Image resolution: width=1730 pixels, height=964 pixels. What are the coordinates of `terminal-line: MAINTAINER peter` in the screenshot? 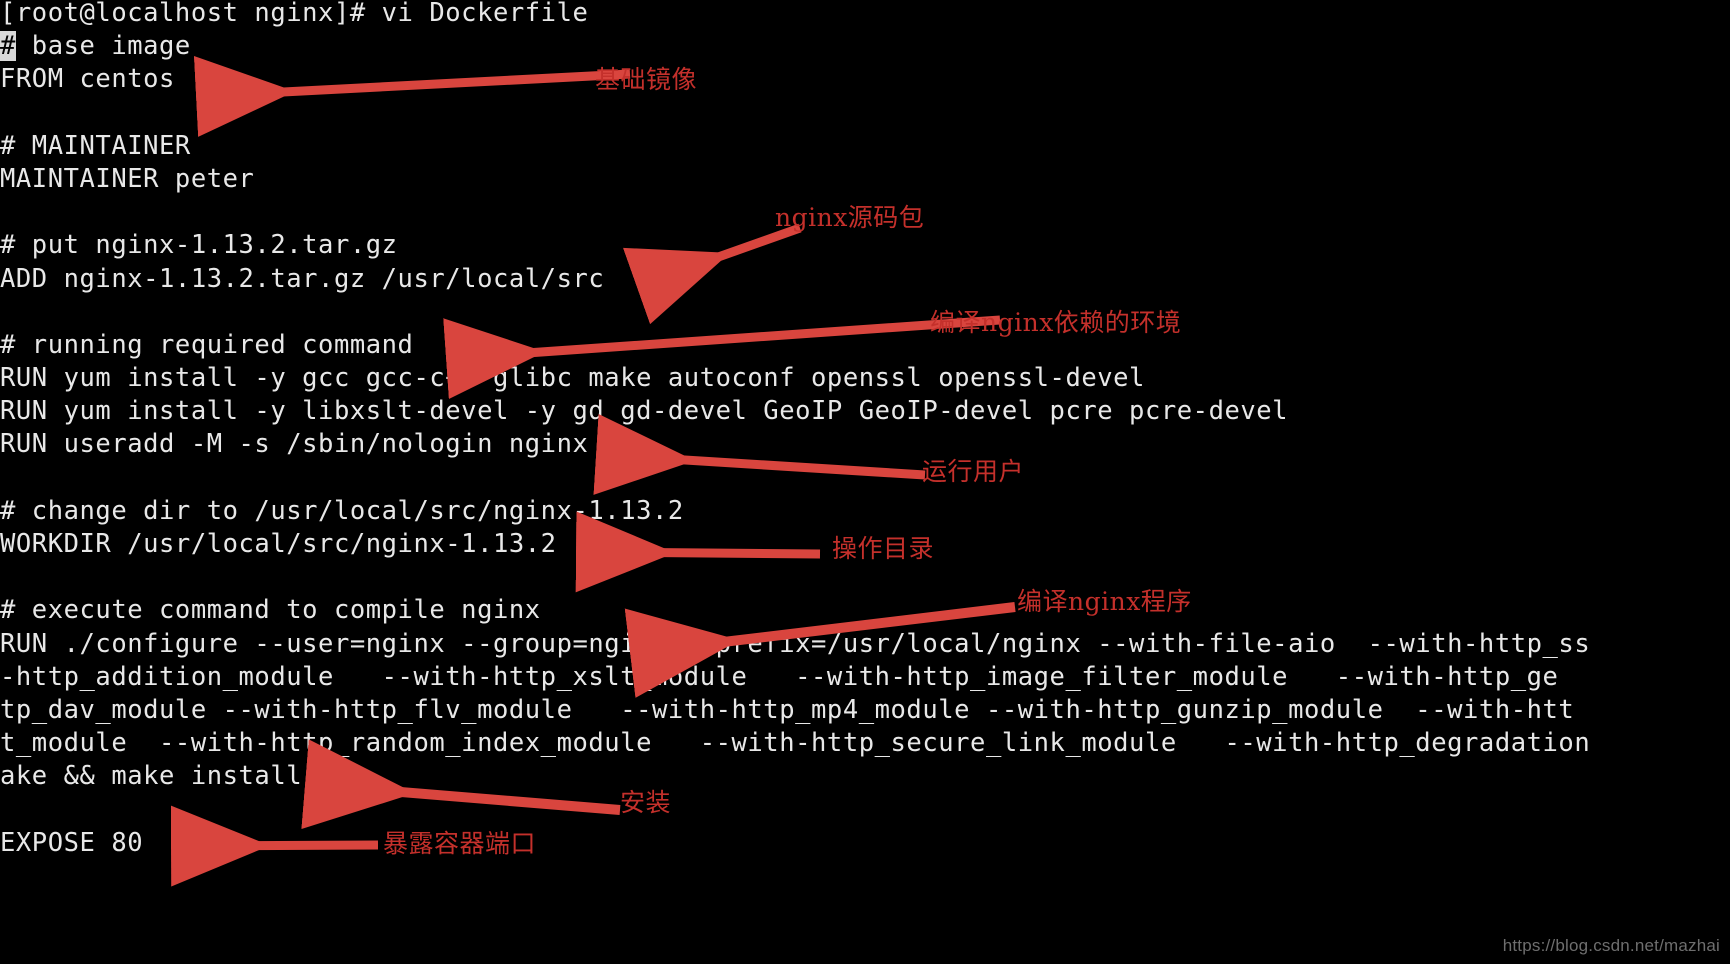 It's located at (127, 178).